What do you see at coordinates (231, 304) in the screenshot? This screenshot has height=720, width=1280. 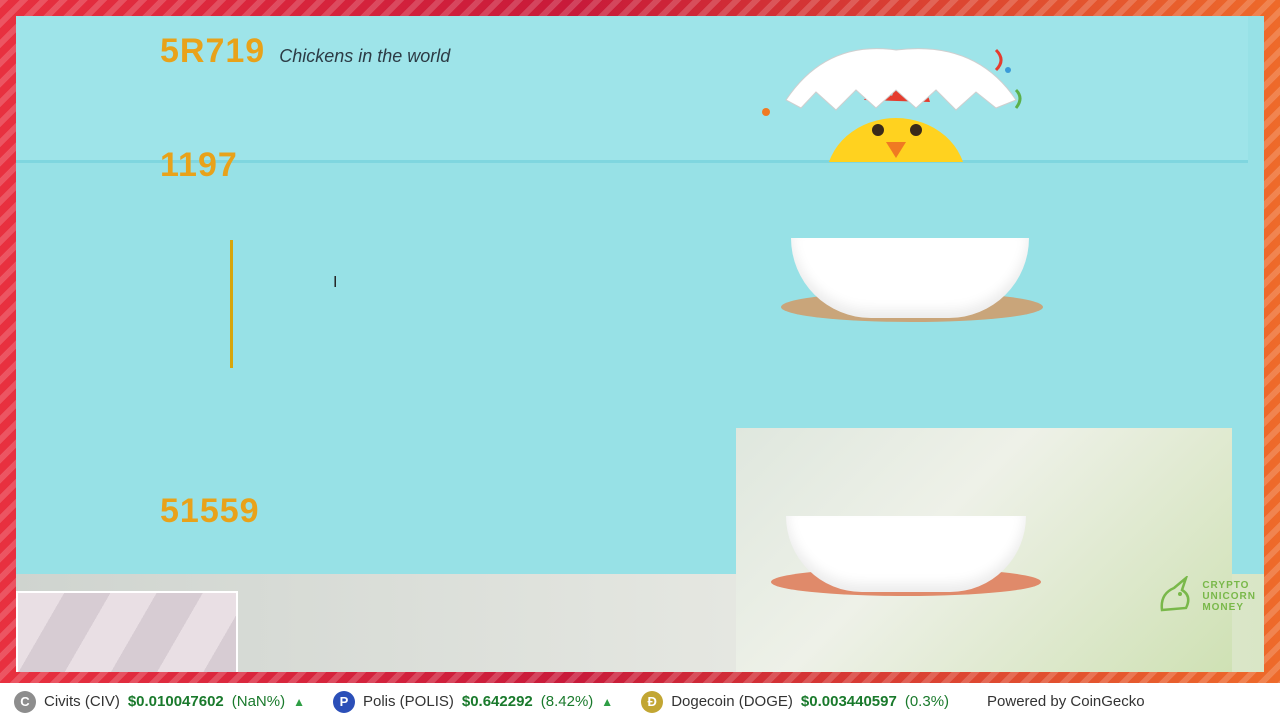 I see `text-caret` at bounding box center [231, 304].